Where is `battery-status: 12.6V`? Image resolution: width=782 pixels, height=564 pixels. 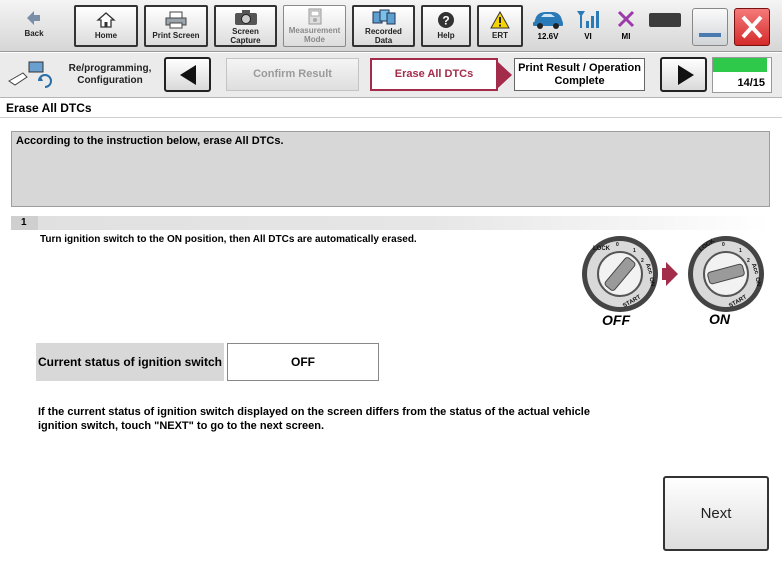 battery-status: 12.6V is located at coordinates (548, 27).